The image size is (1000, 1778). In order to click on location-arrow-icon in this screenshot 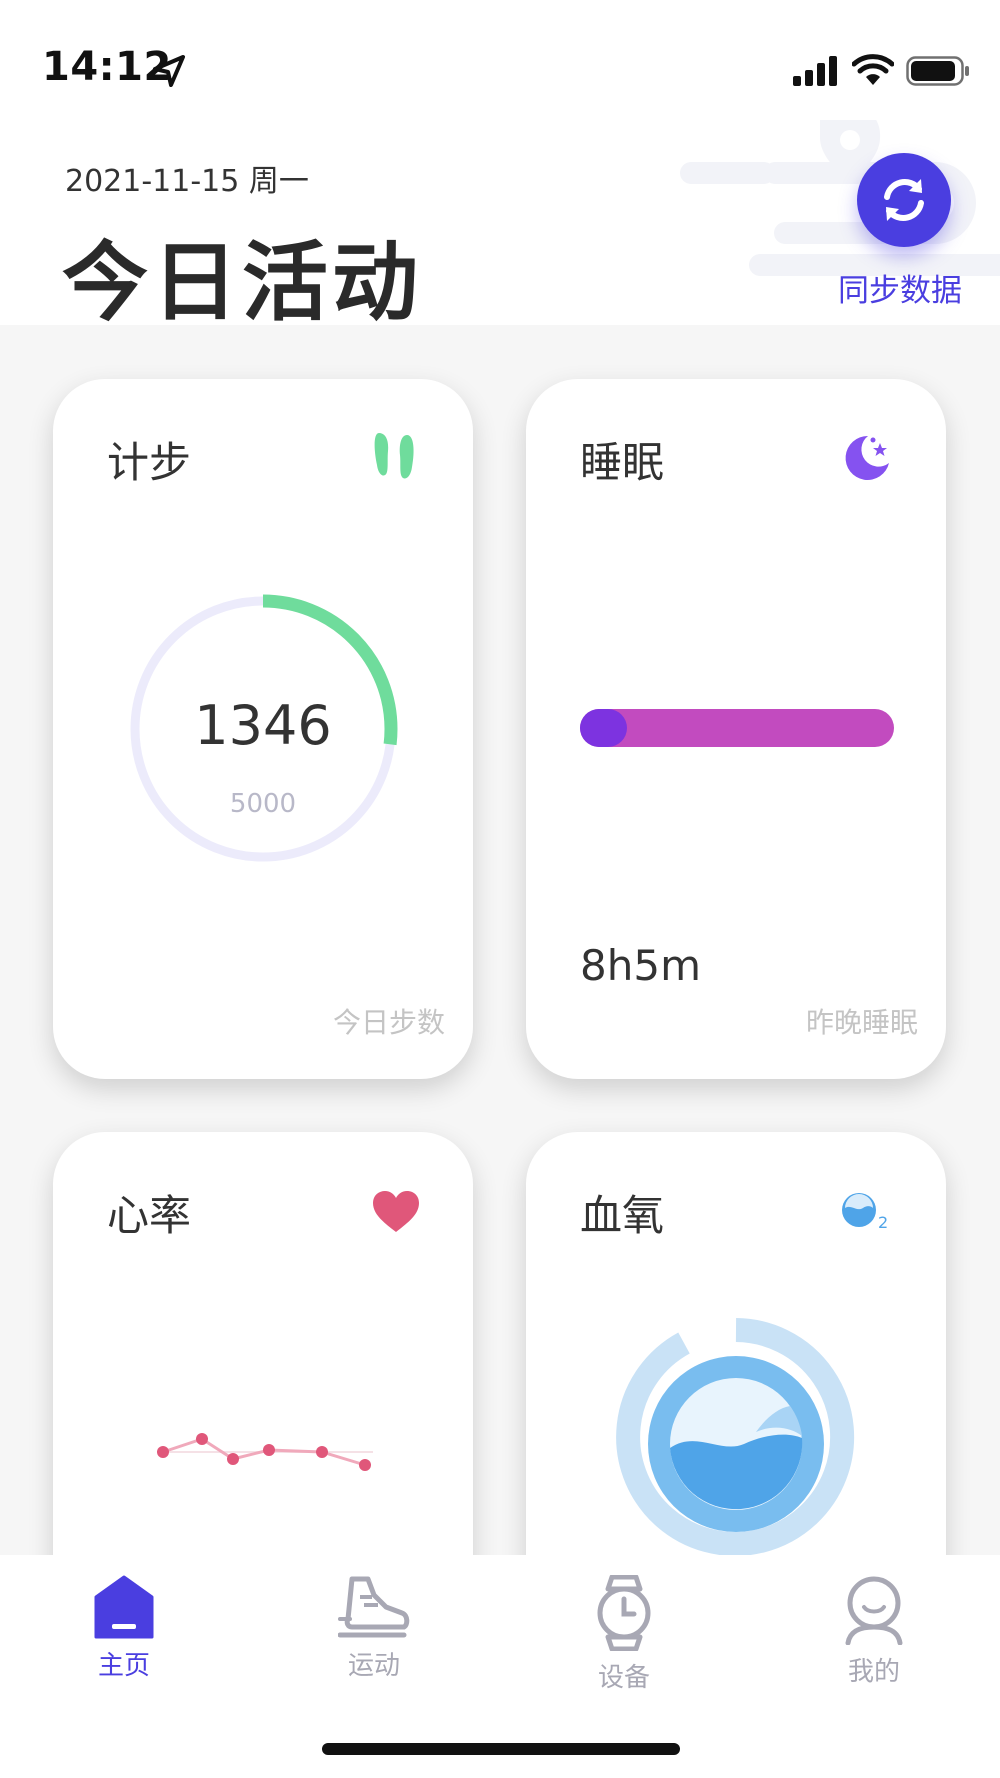, I will do `click(169, 71)`.